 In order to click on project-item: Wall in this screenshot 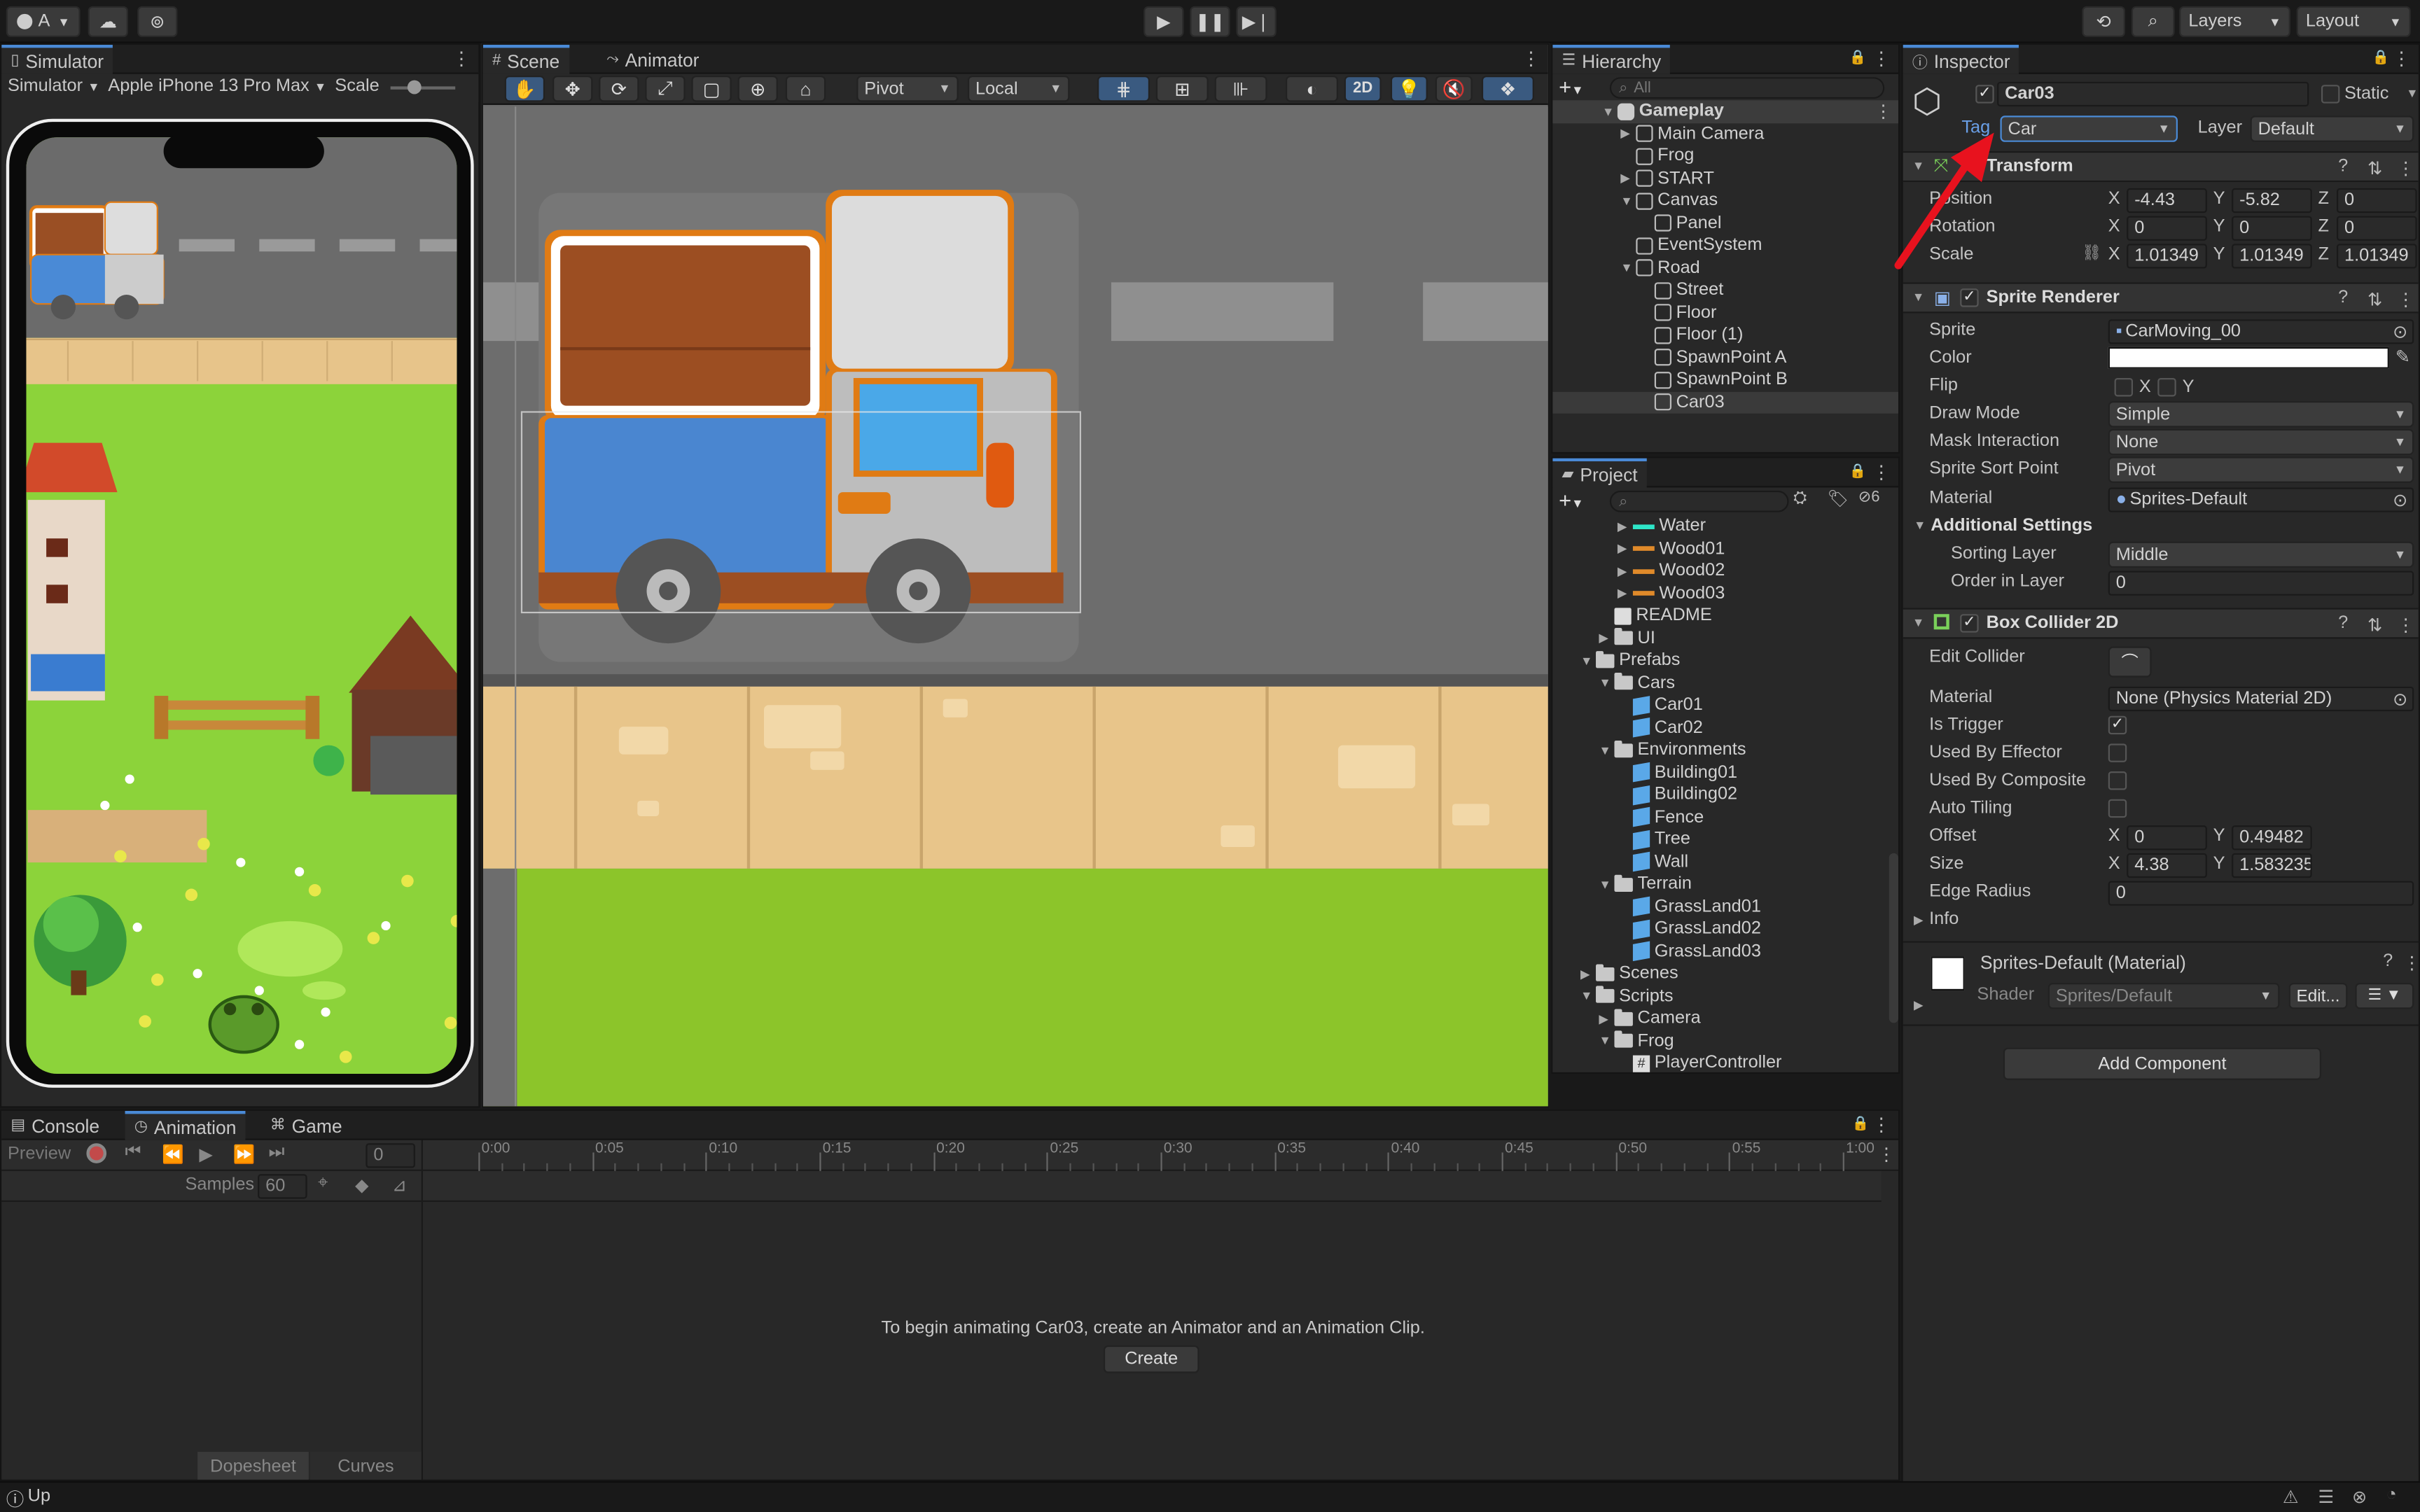, I will do `click(1719, 862)`.